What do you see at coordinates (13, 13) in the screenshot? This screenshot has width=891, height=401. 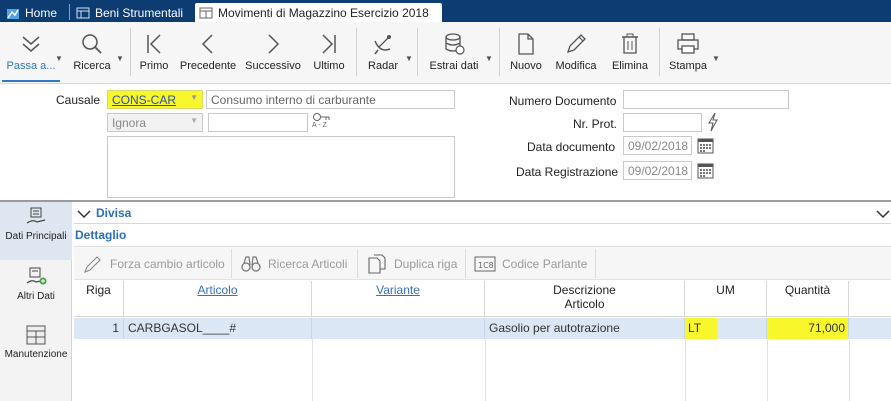 I see `home-icon` at bounding box center [13, 13].